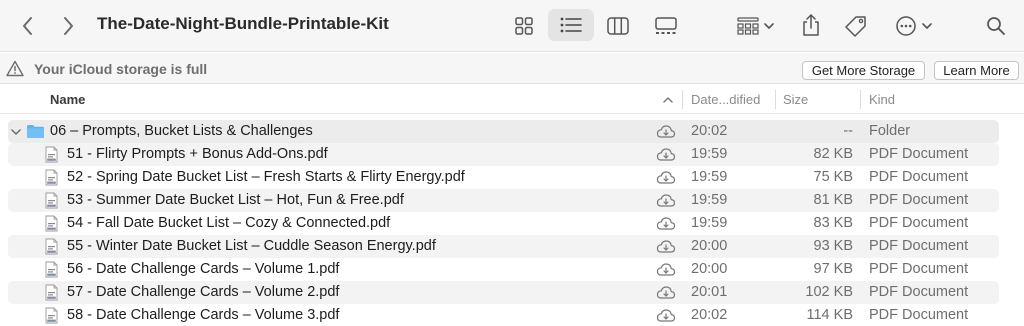  I want to click on column-header: Name Date...dified Size Kind, so click(512, 99).